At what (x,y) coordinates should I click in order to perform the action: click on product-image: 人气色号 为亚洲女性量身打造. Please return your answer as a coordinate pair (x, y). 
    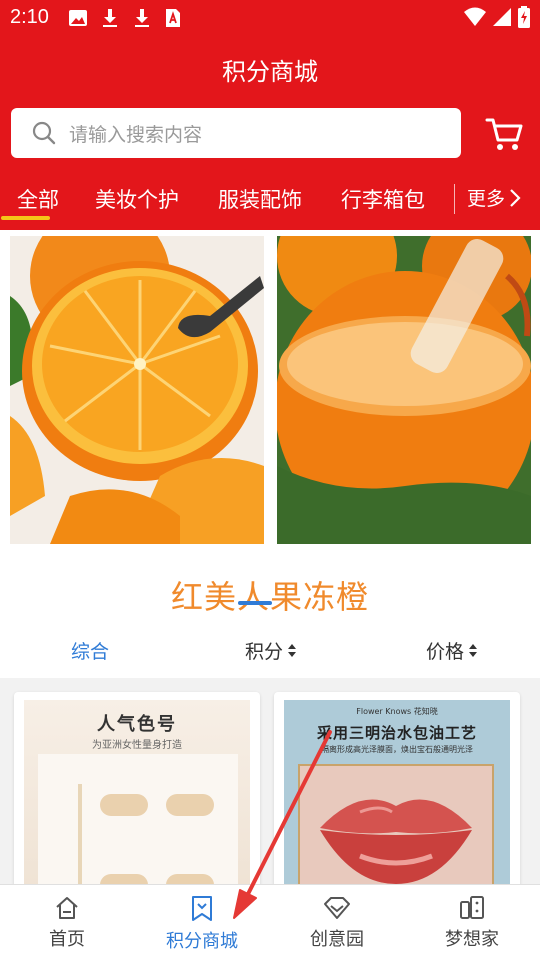
    Looking at the image, I should click on (137, 792).